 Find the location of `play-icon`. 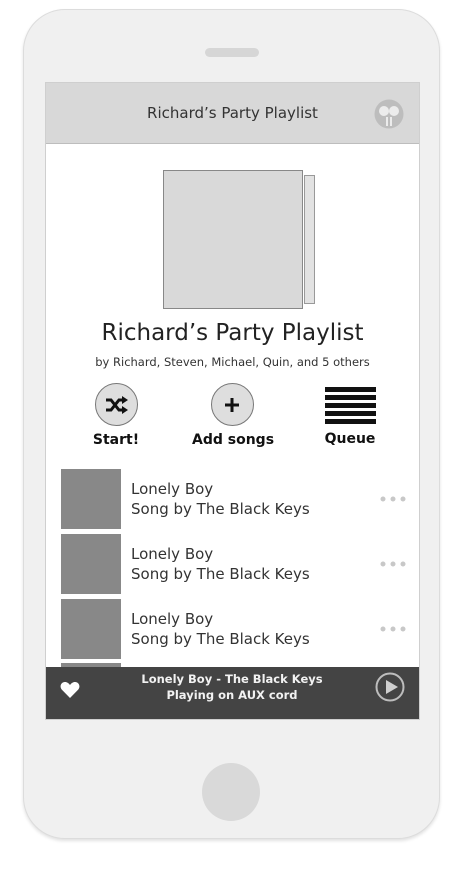

play-icon is located at coordinates (390, 687).